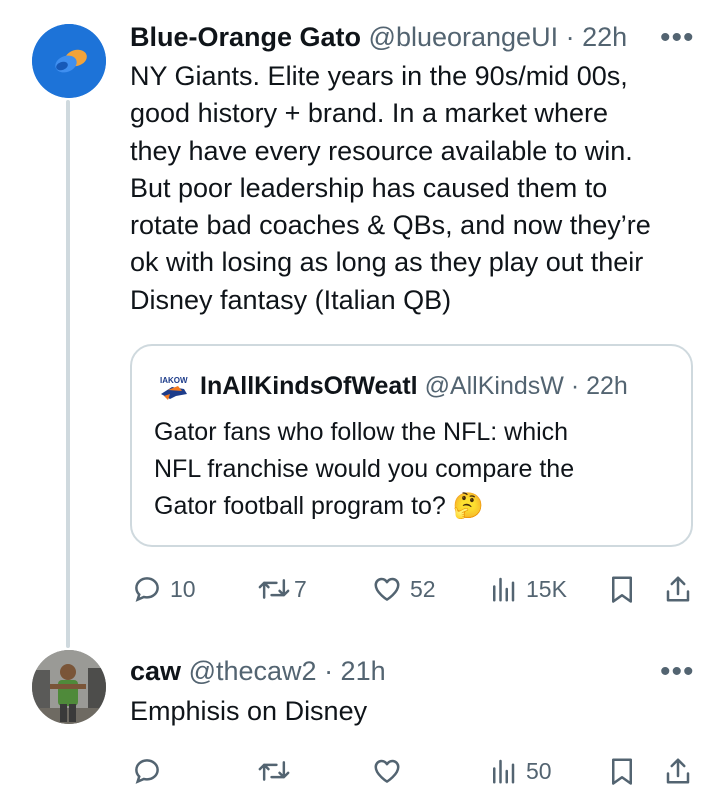 The image size is (728, 800). Describe the element at coordinates (599, 386) in the screenshot. I see `quoted-timestamp: · 22h` at that location.